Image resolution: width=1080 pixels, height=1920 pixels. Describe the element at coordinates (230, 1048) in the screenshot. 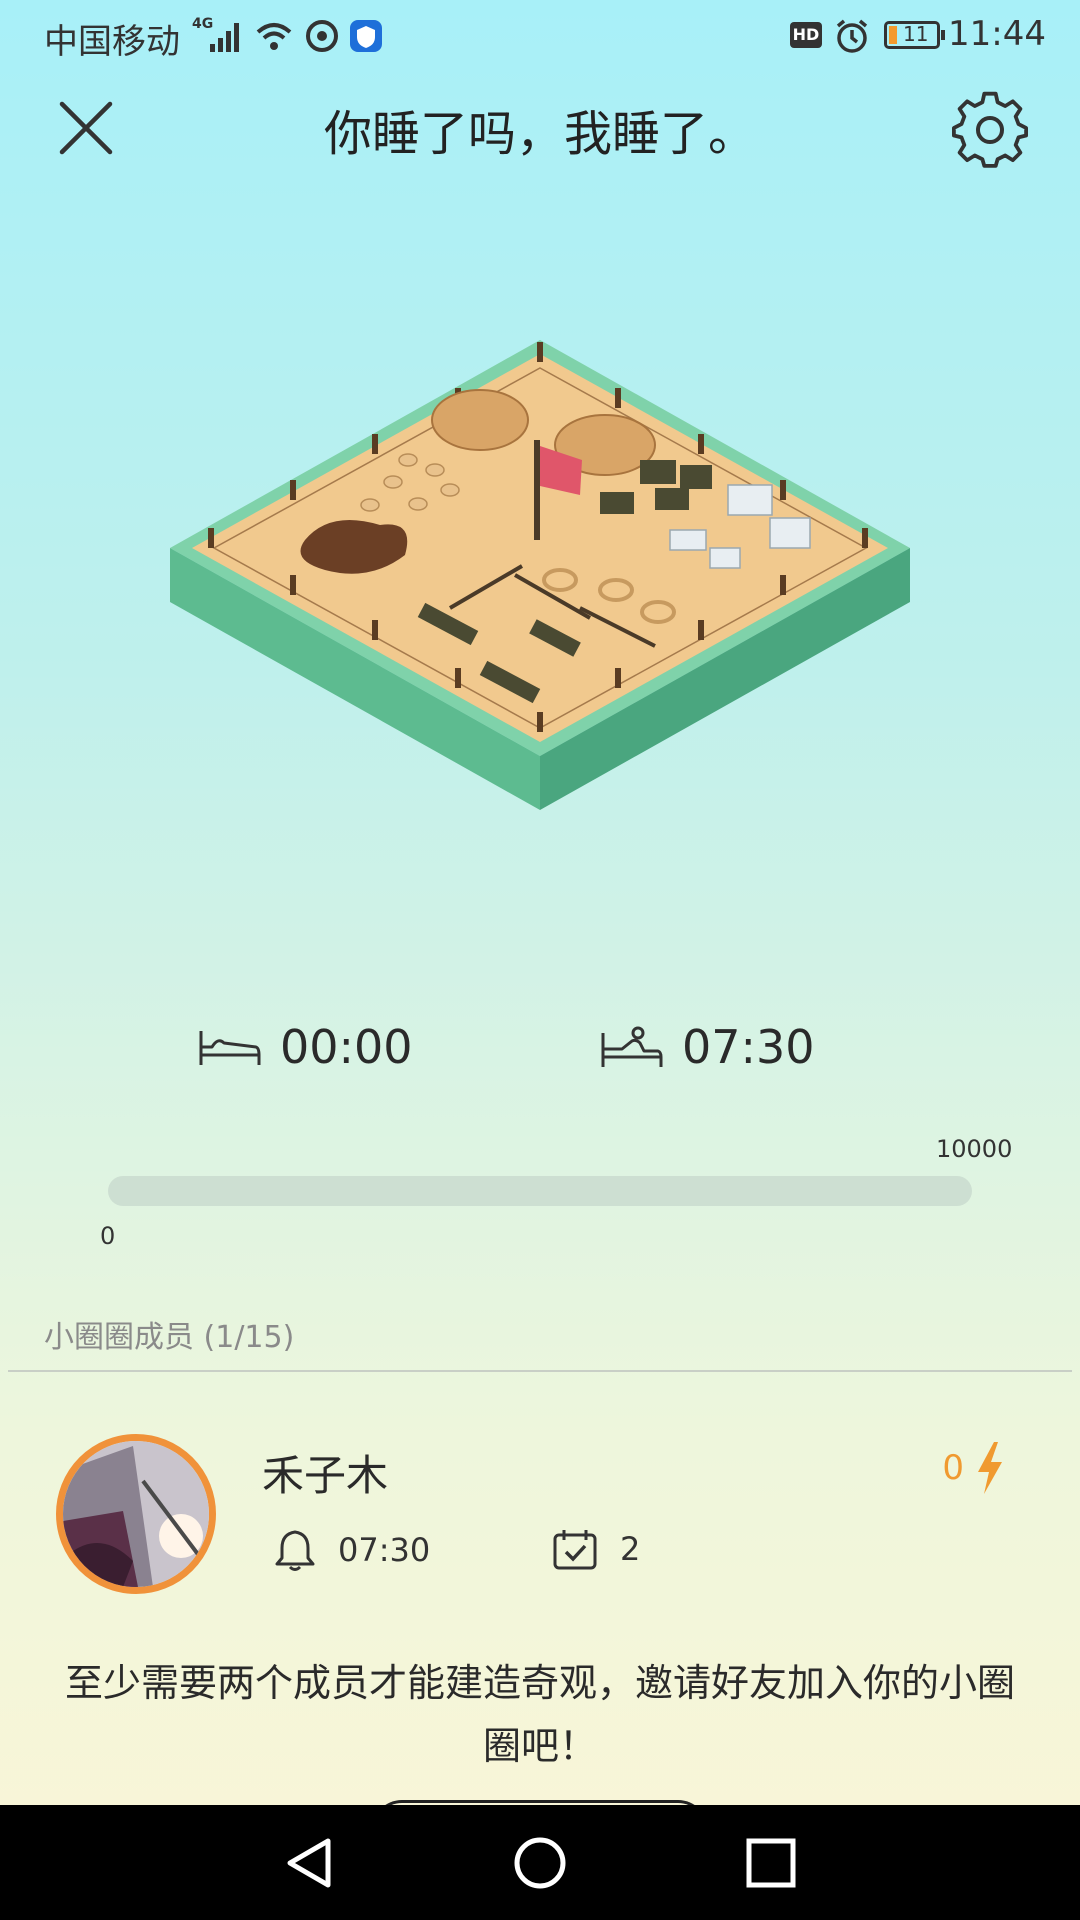

I see `bed-sleep-icon` at that location.